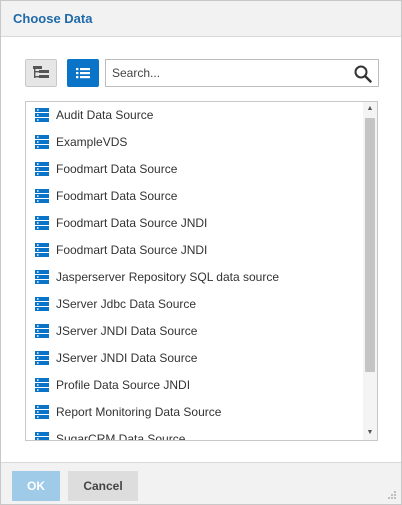 This screenshot has width=402, height=505. I want to click on list-item: SugarCRM Data Source, so click(194, 433).